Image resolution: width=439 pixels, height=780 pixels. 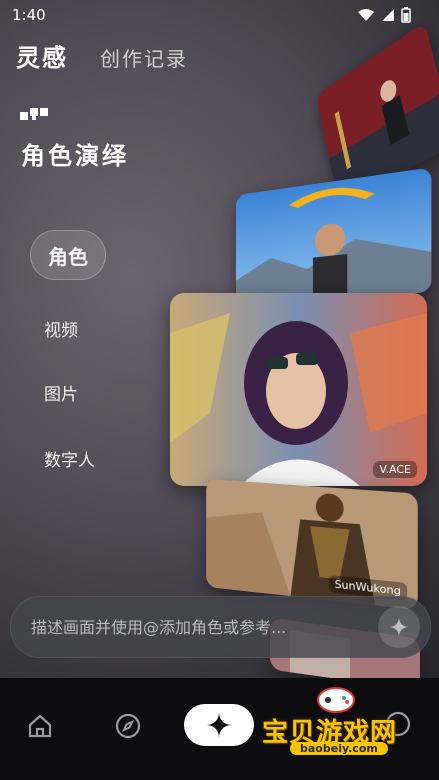 I want to click on generate-button, so click(x=399, y=627).